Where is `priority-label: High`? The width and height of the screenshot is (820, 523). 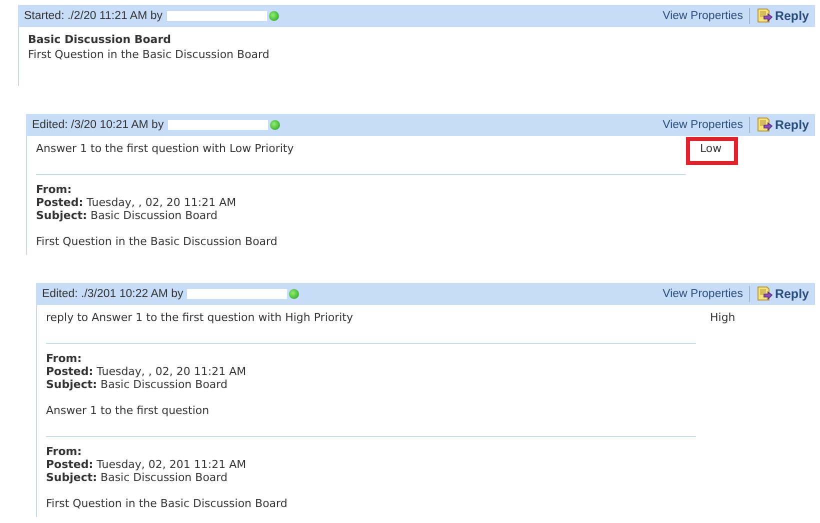 priority-label: High is located at coordinates (722, 318).